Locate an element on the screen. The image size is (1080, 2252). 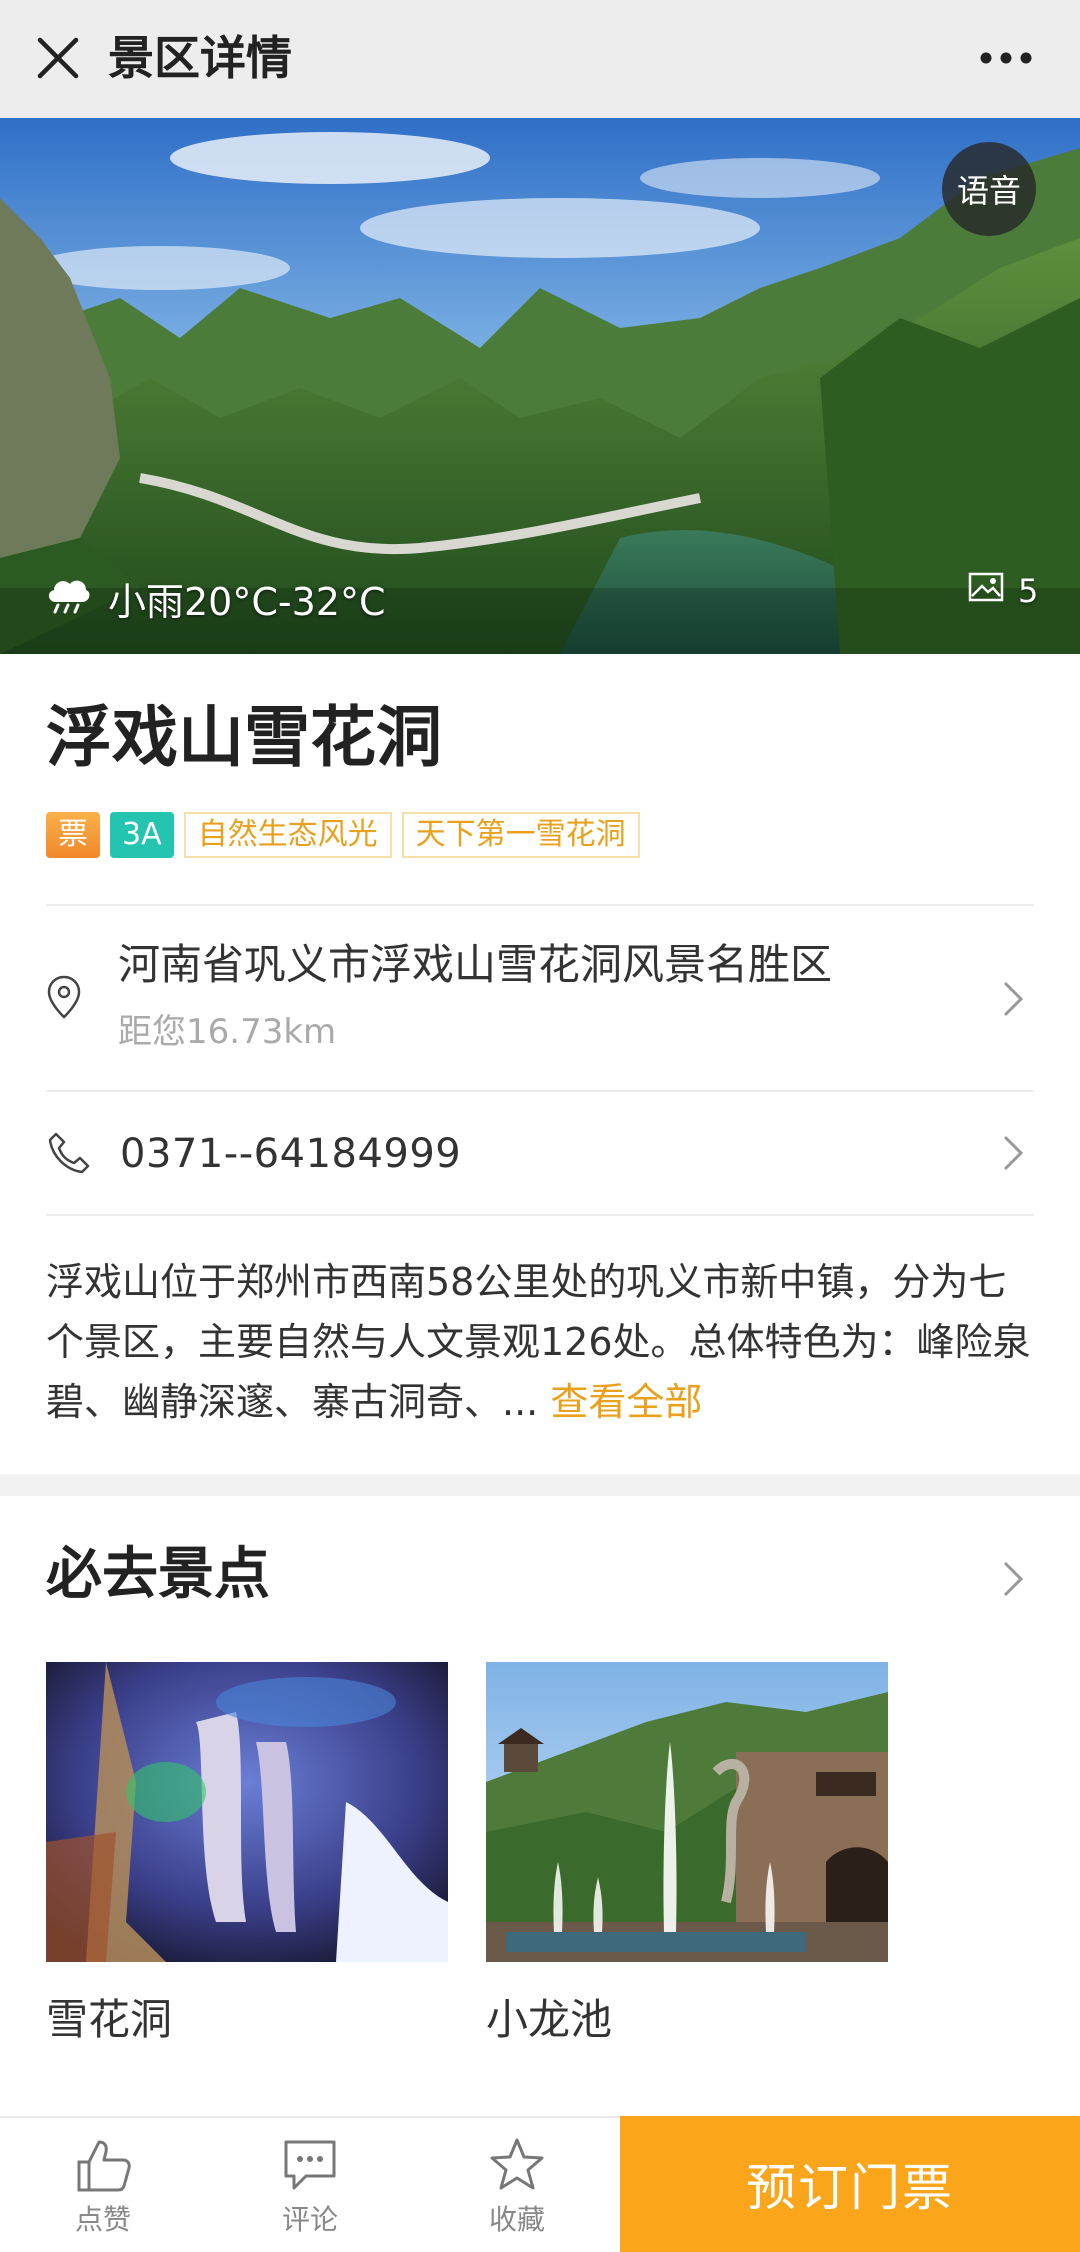
weather-text: 小雨20°C-32°C is located at coordinates (247, 601).